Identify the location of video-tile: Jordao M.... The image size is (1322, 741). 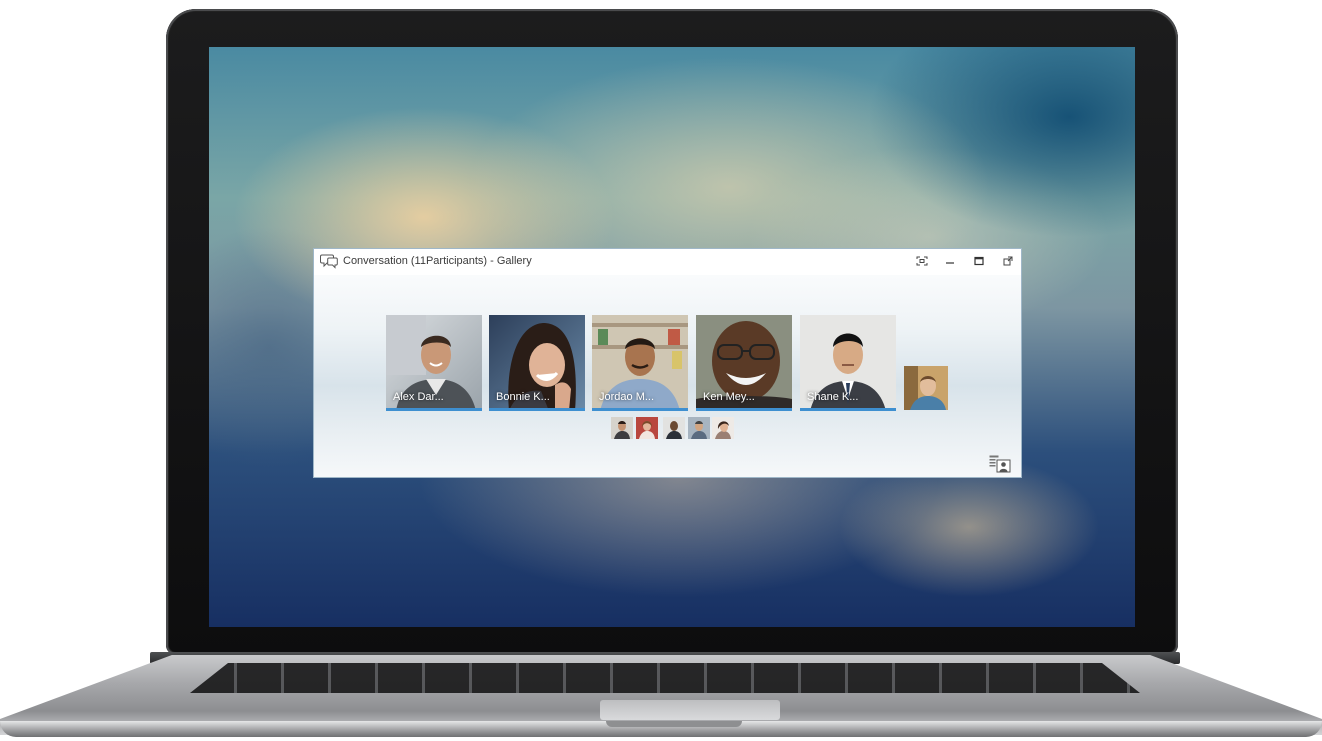
(640, 363).